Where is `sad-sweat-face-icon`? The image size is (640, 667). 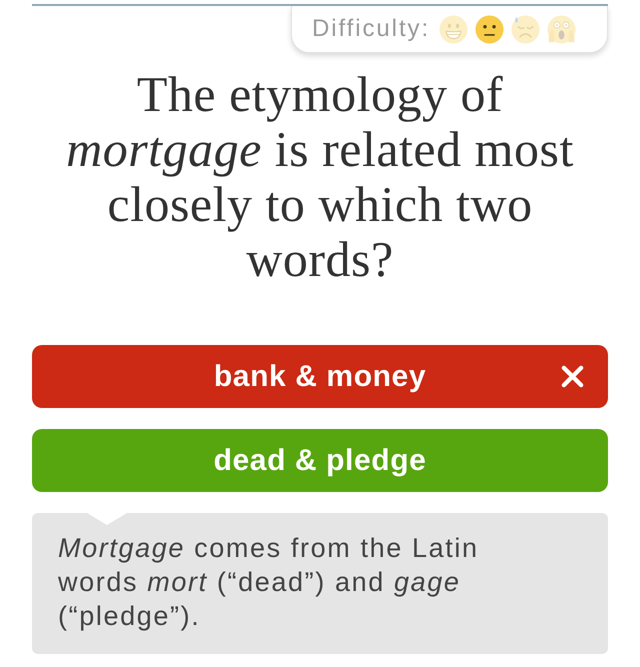 sad-sweat-face-icon is located at coordinates (525, 29).